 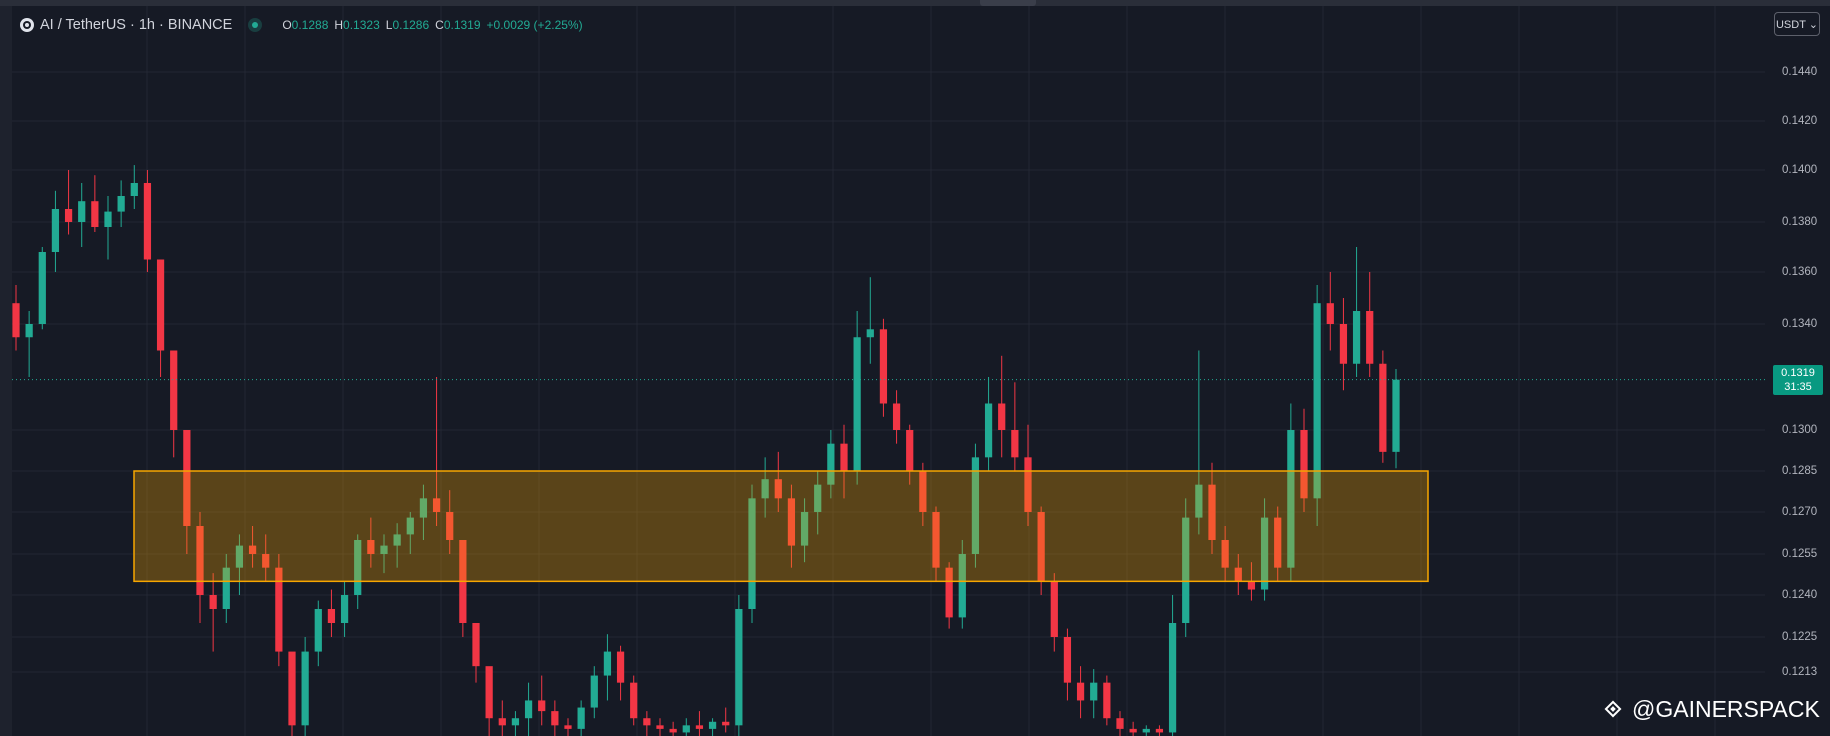 I want to click on open-label: O, so click(x=287, y=25).